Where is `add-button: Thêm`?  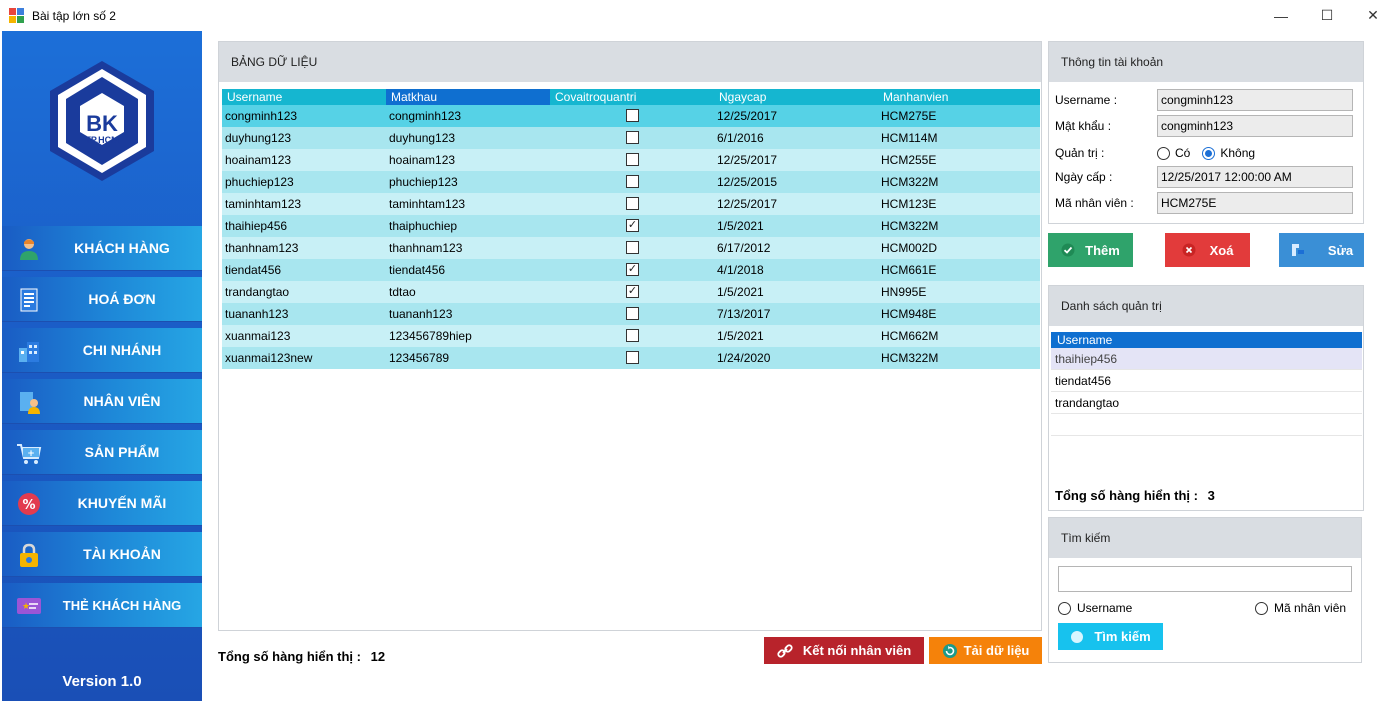 add-button: Thêm is located at coordinates (1090, 250).